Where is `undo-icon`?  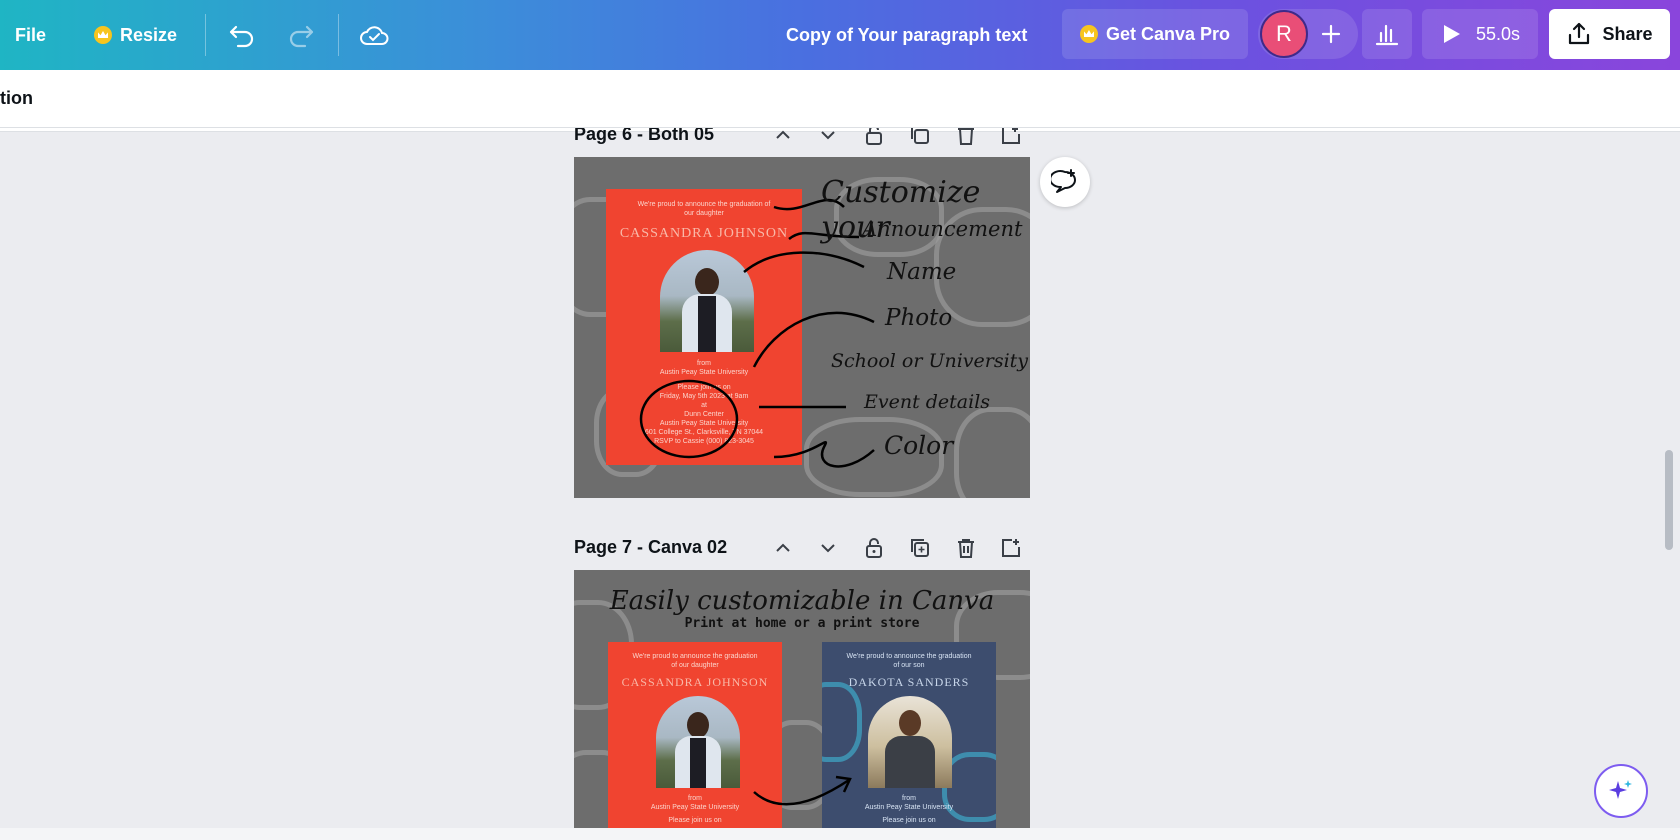 undo-icon is located at coordinates (241, 36).